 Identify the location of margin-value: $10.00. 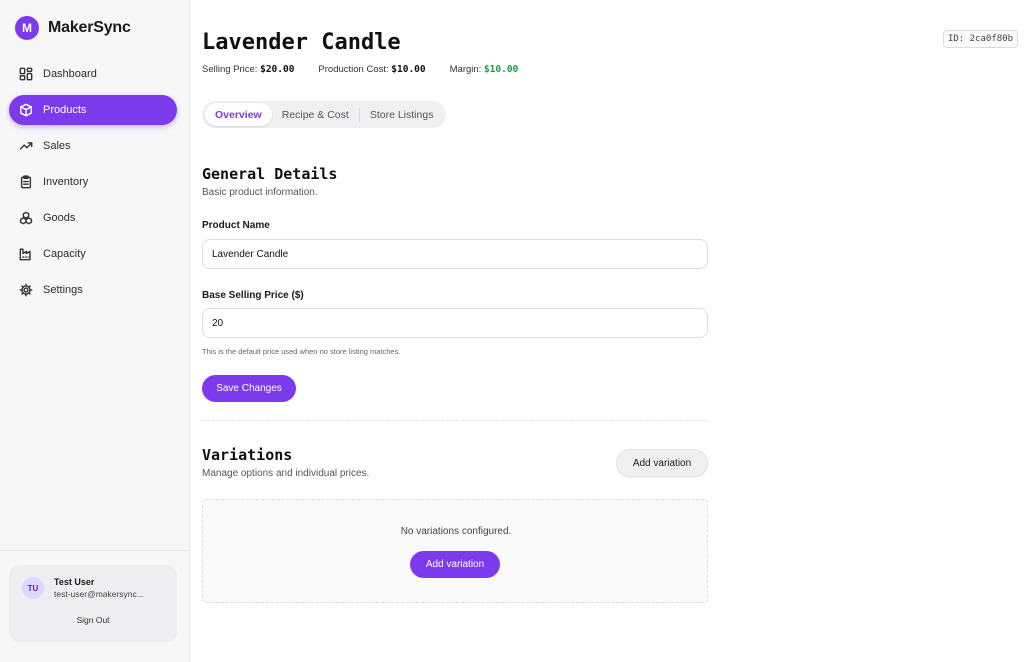
(501, 69).